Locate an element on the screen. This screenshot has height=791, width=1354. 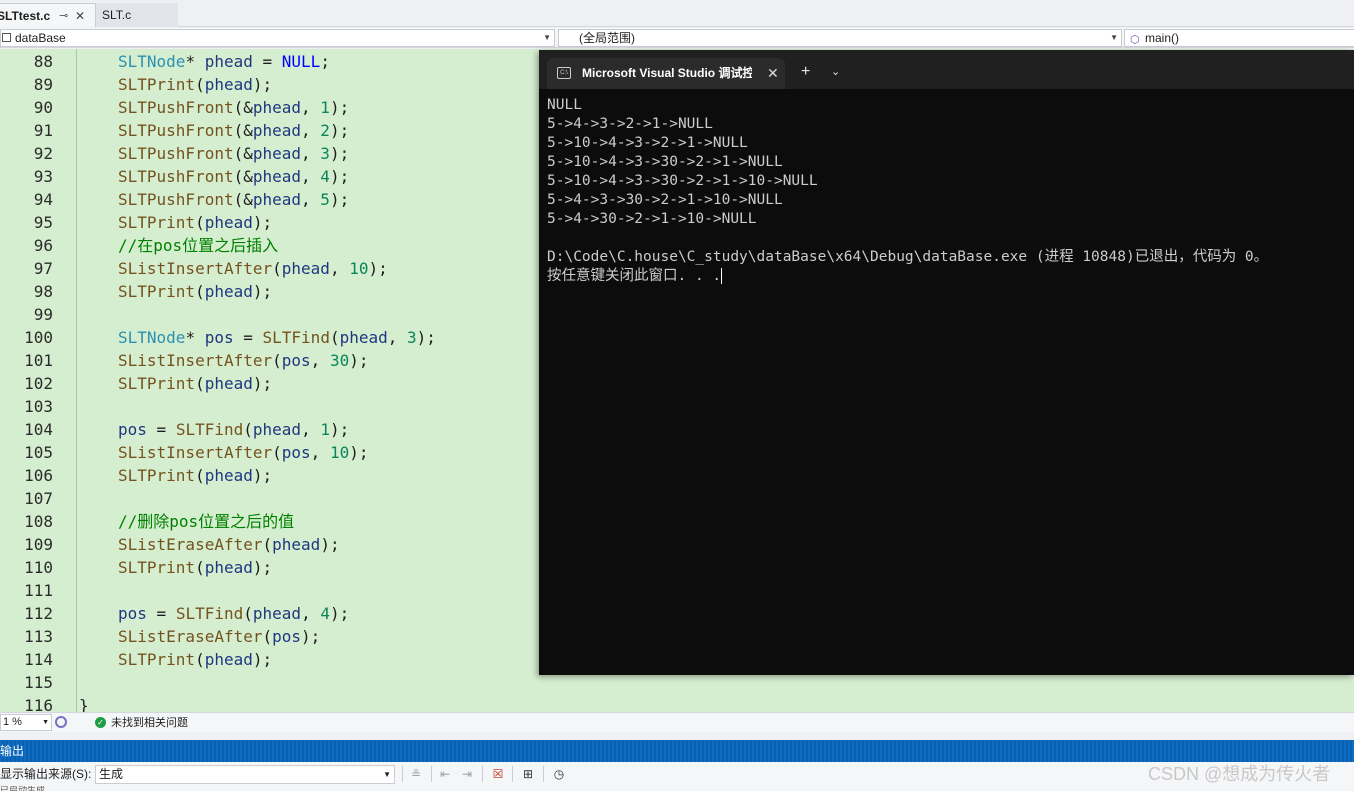
line-number: 108 is located at coordinates (38, 521).